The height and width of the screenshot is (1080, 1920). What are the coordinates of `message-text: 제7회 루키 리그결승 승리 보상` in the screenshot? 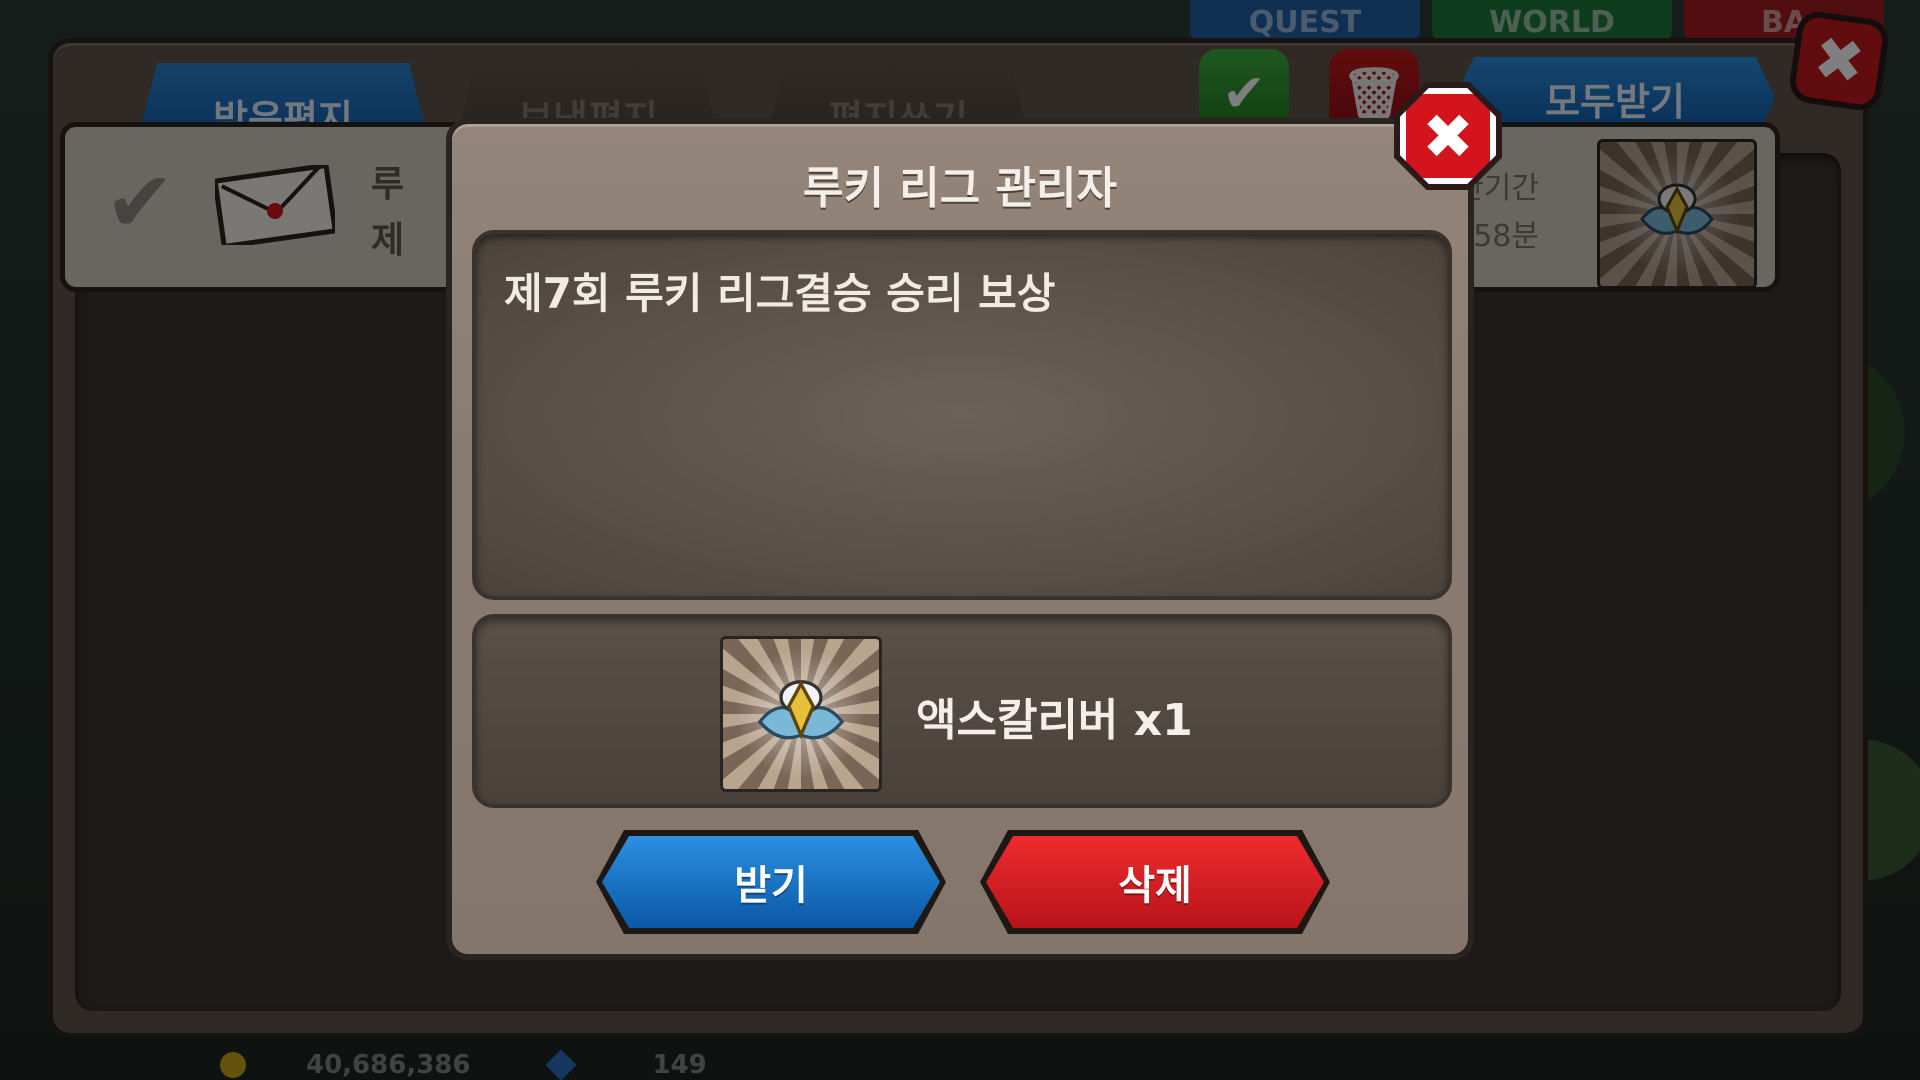 It's located at (780, 293).